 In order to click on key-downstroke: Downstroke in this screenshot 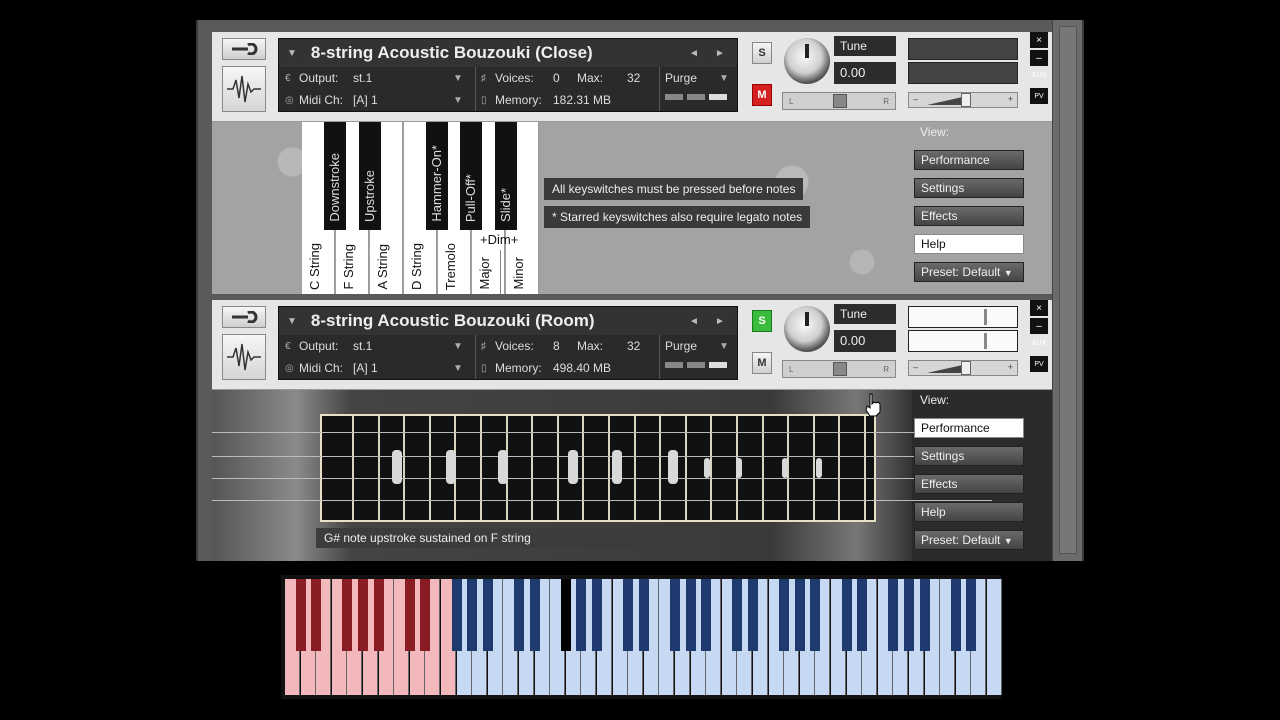, I will do `click(335, 176)`.